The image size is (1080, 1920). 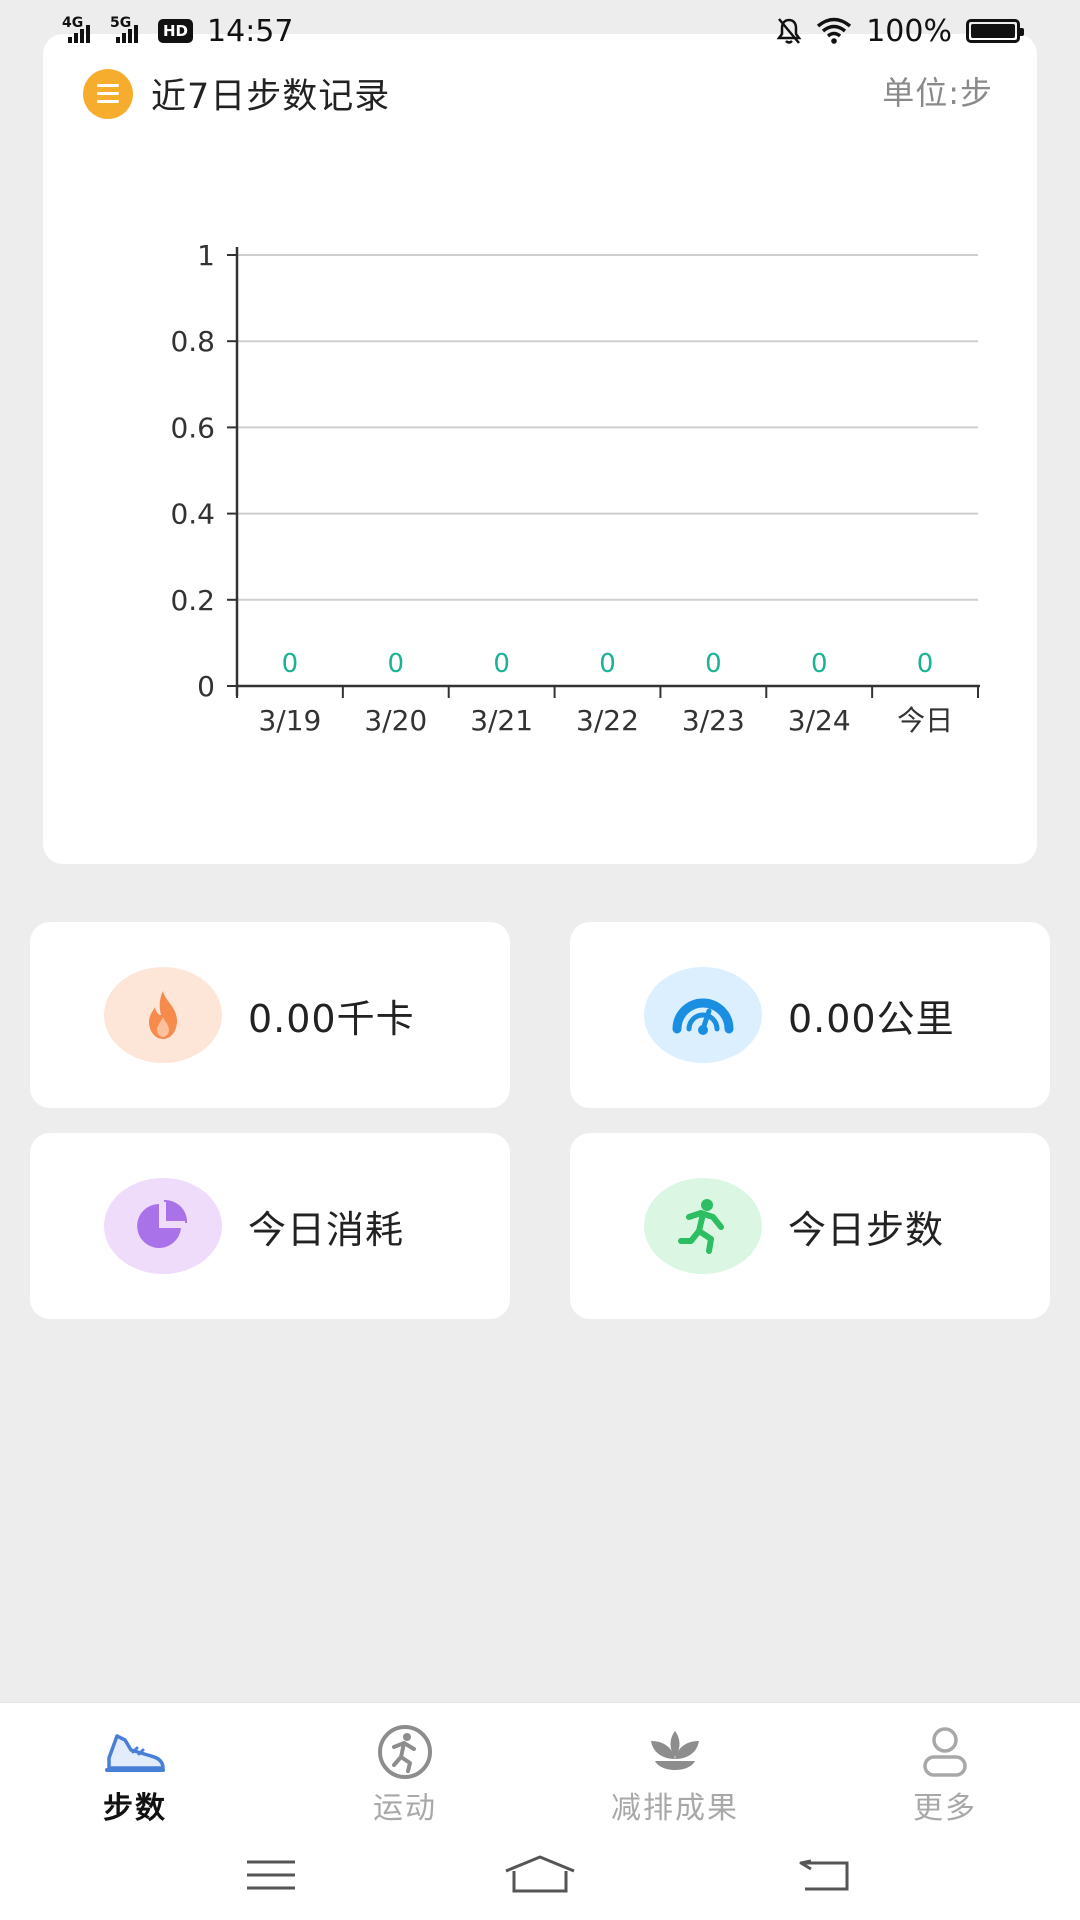 What do you see at coordinates (135, 1808) in the screenshot?
I see `tab-steps-label: 步数` at bounding box center [135, 1808].